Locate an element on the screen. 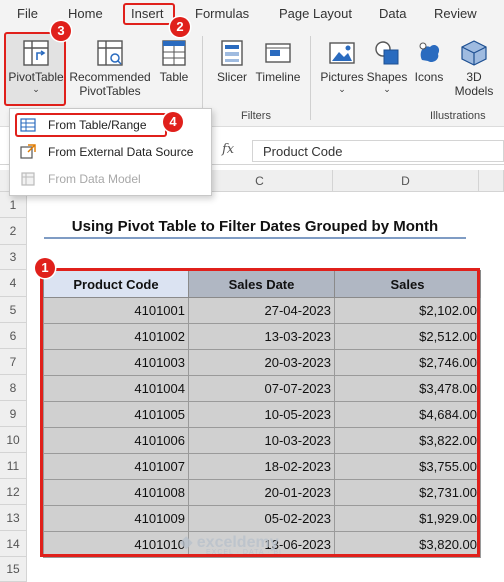 The image size is (504, 582). table-row: 4101003 20-03-2023 $2,746.00 is located at coordinates (262, 362).